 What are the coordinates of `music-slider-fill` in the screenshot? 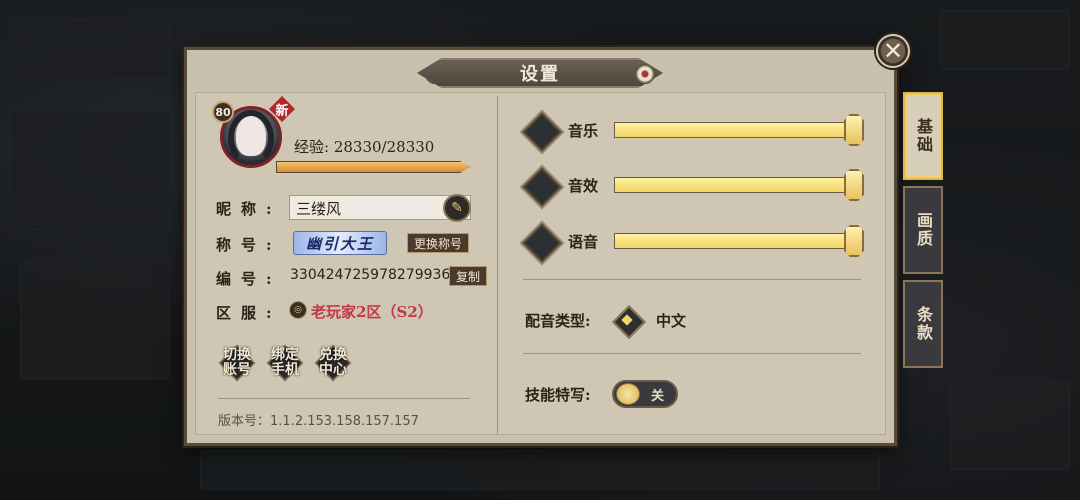 It's located at (734, 130).